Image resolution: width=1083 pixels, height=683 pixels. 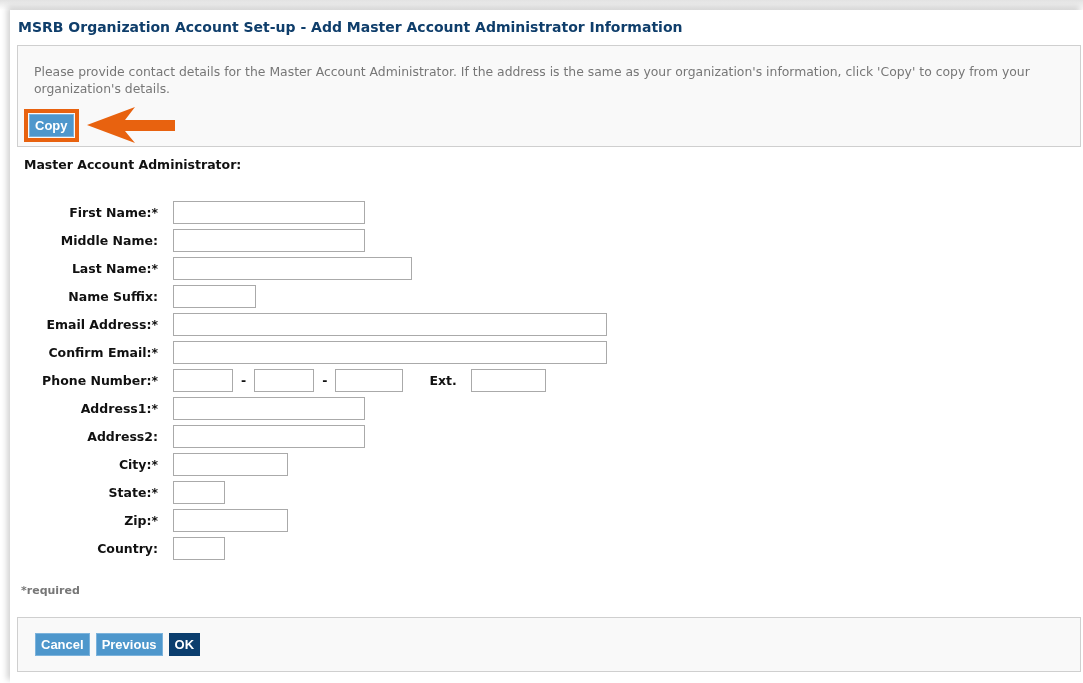 What do you see at coordinates (140, 520) in the screenshot?
I see `field-label: Zip:*` at bounding box center [140, 520].